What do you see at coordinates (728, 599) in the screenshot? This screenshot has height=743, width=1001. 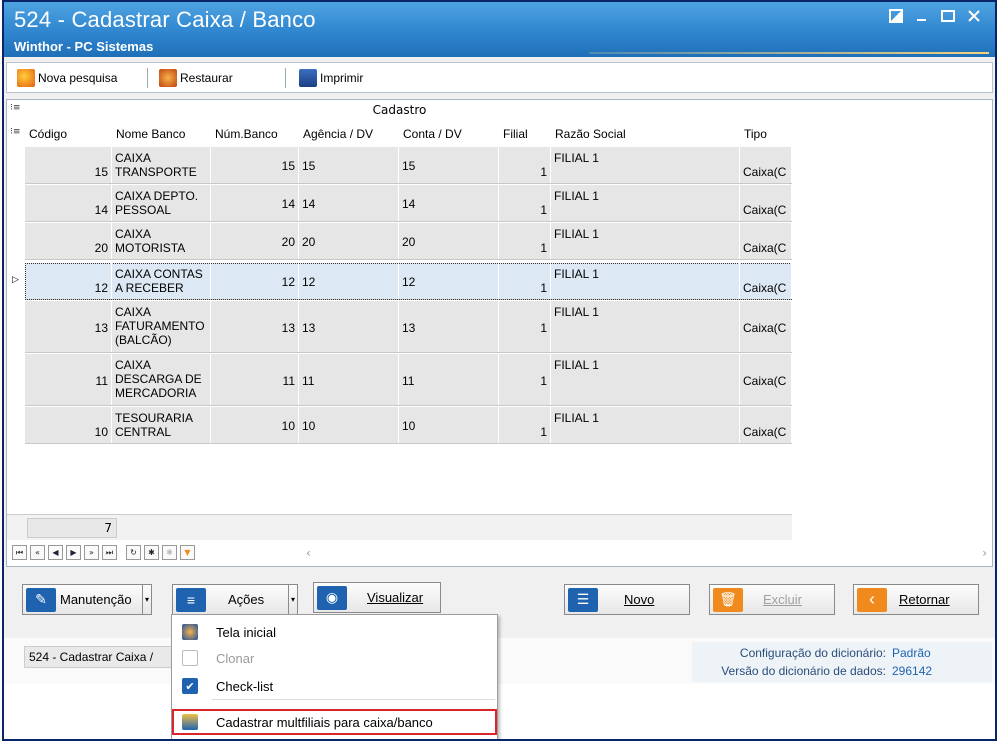 I see `trash-icon: 🗑` at bounding box center [728, 599].